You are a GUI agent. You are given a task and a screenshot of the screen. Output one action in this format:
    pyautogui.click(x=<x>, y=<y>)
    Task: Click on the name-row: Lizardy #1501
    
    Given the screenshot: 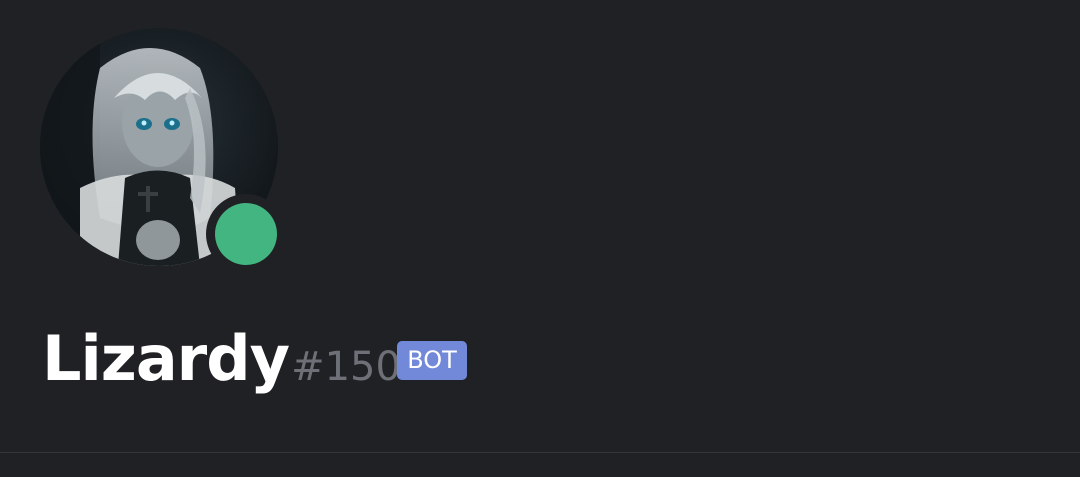 What is the action you would take?
    pyautogui.click(x=234, y=358)
    